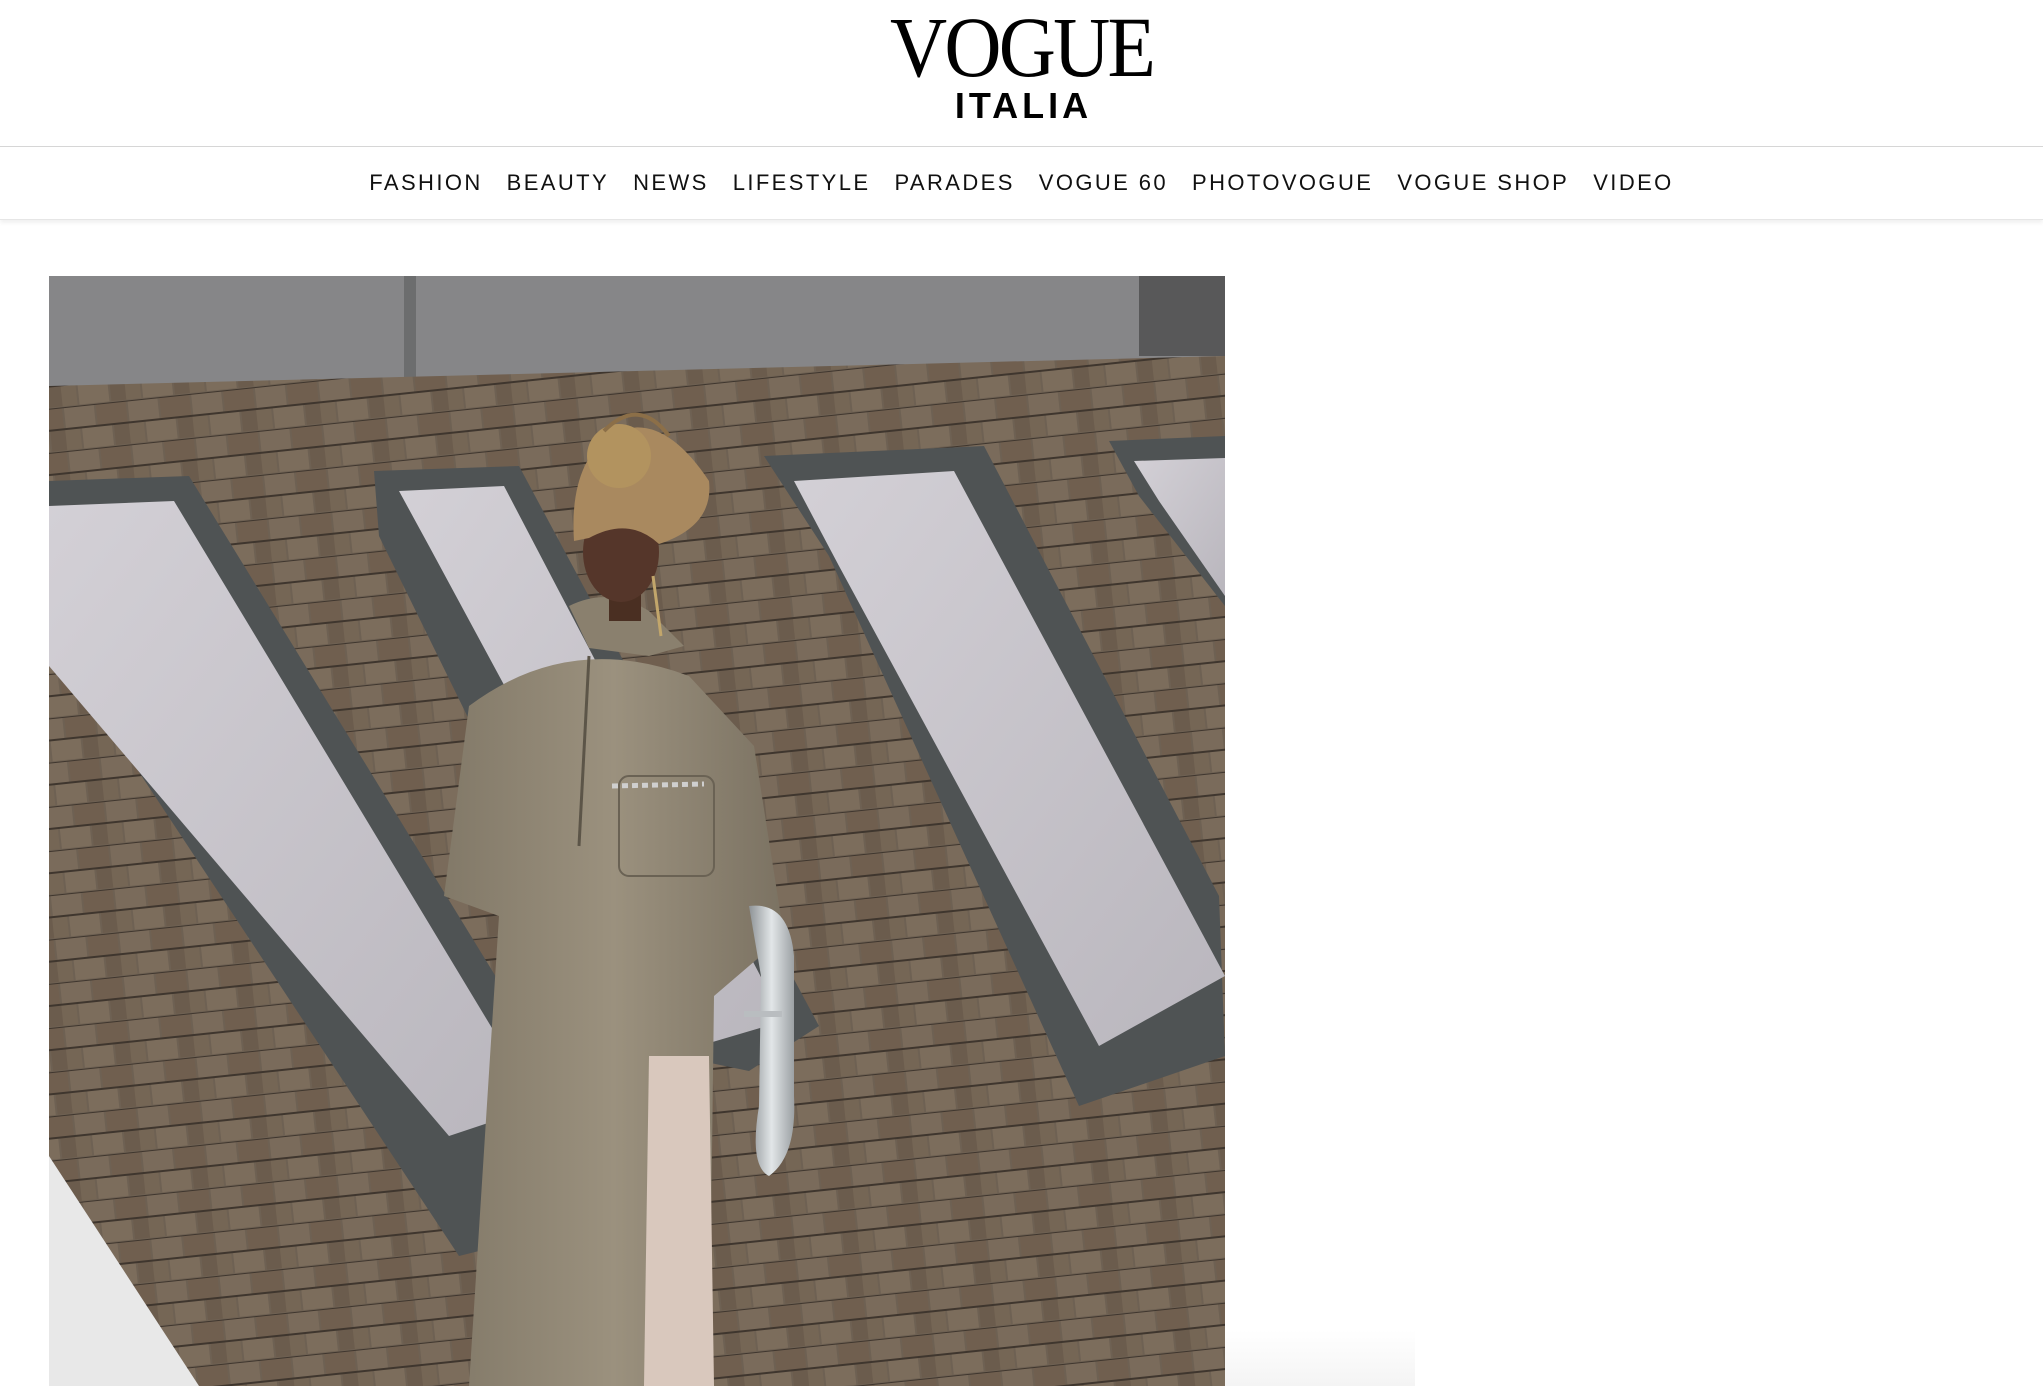 The image size is (2043, 1386). I want to click on vogue-italia-logo: VOGUE ITALIA, so click(1021, 63).